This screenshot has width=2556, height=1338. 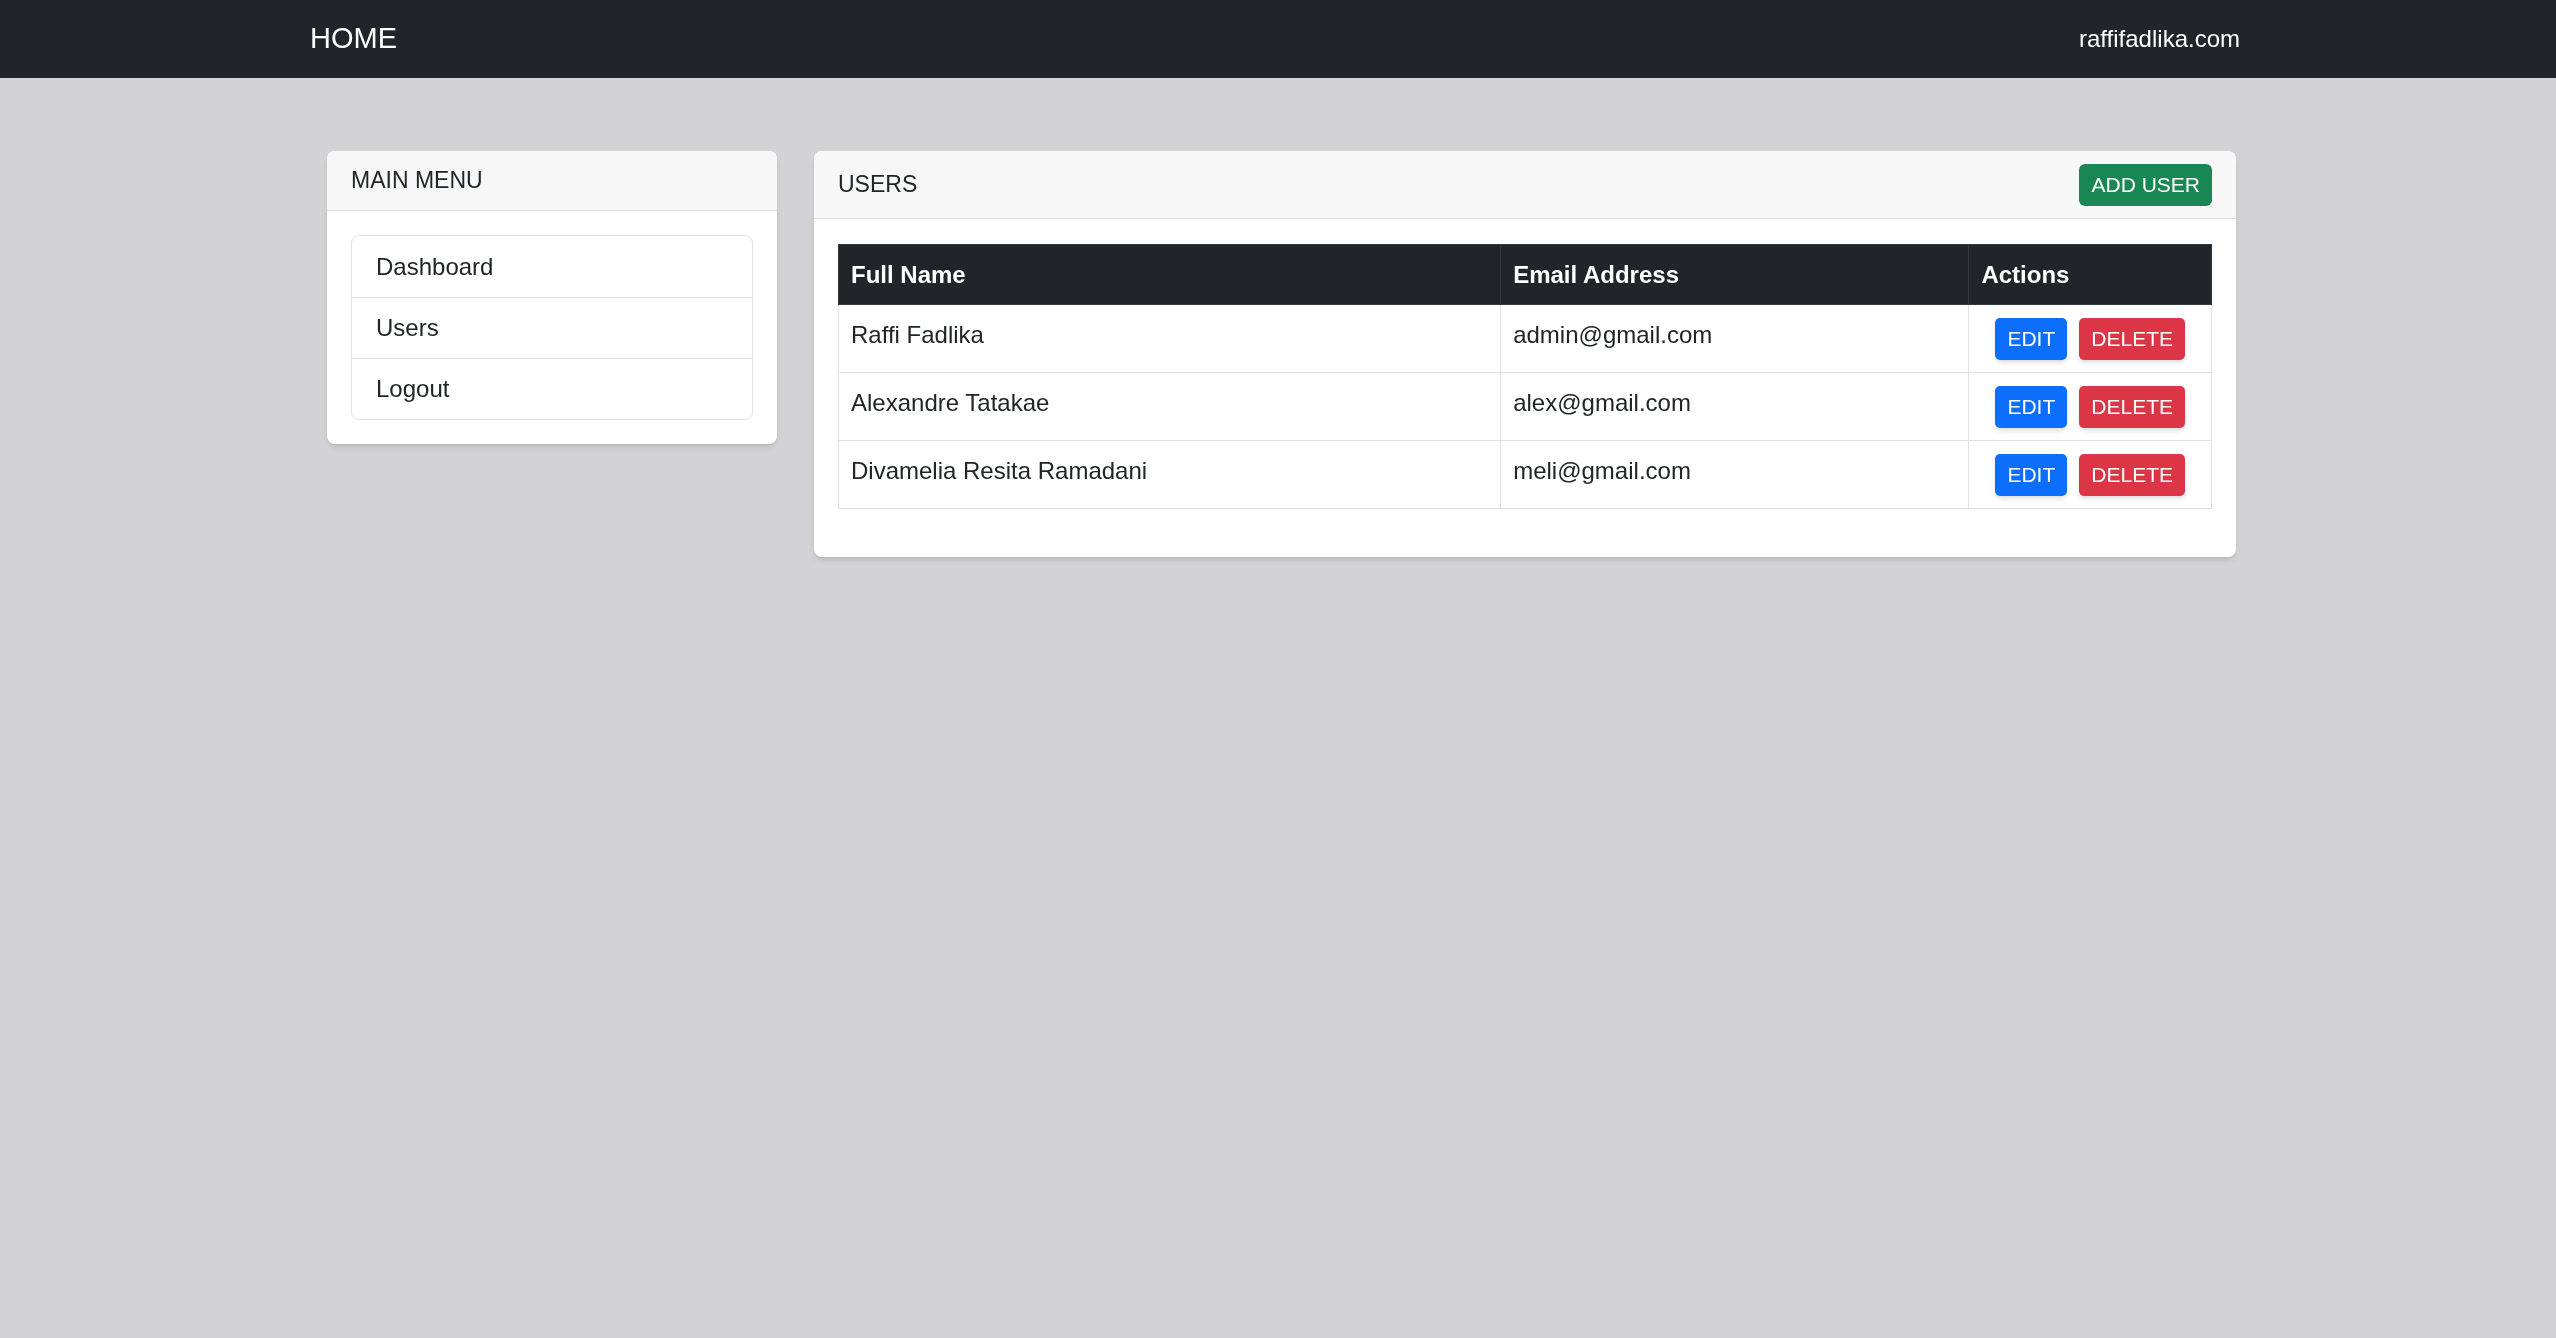 I want to click on card-title: USERS, so click(x=878, y=185).